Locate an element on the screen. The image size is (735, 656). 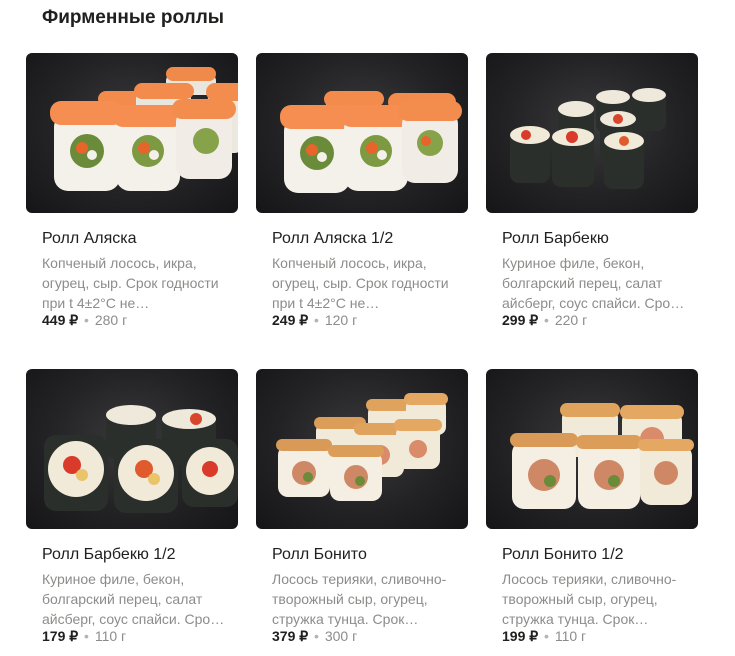
product-price: 249 ₽ is located at coordinates (290, 320).